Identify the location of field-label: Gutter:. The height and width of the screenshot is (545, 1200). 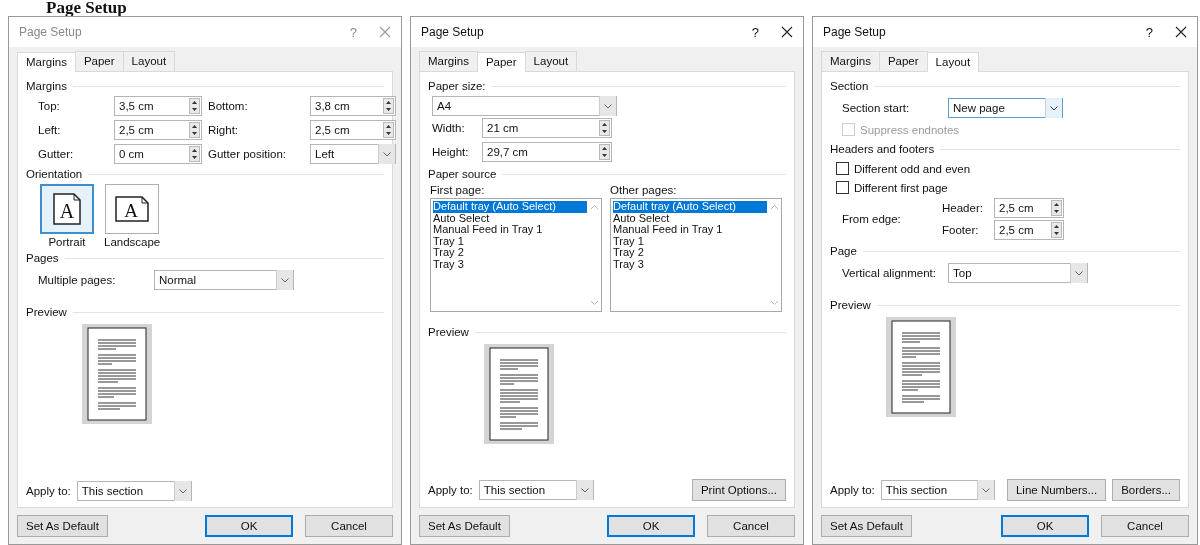
(56, 154).